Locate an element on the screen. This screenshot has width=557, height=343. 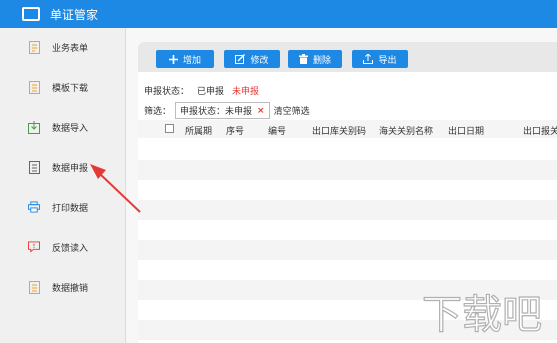
sidebar-item-label: 反馈读入 is located at coordinates (70, 248).